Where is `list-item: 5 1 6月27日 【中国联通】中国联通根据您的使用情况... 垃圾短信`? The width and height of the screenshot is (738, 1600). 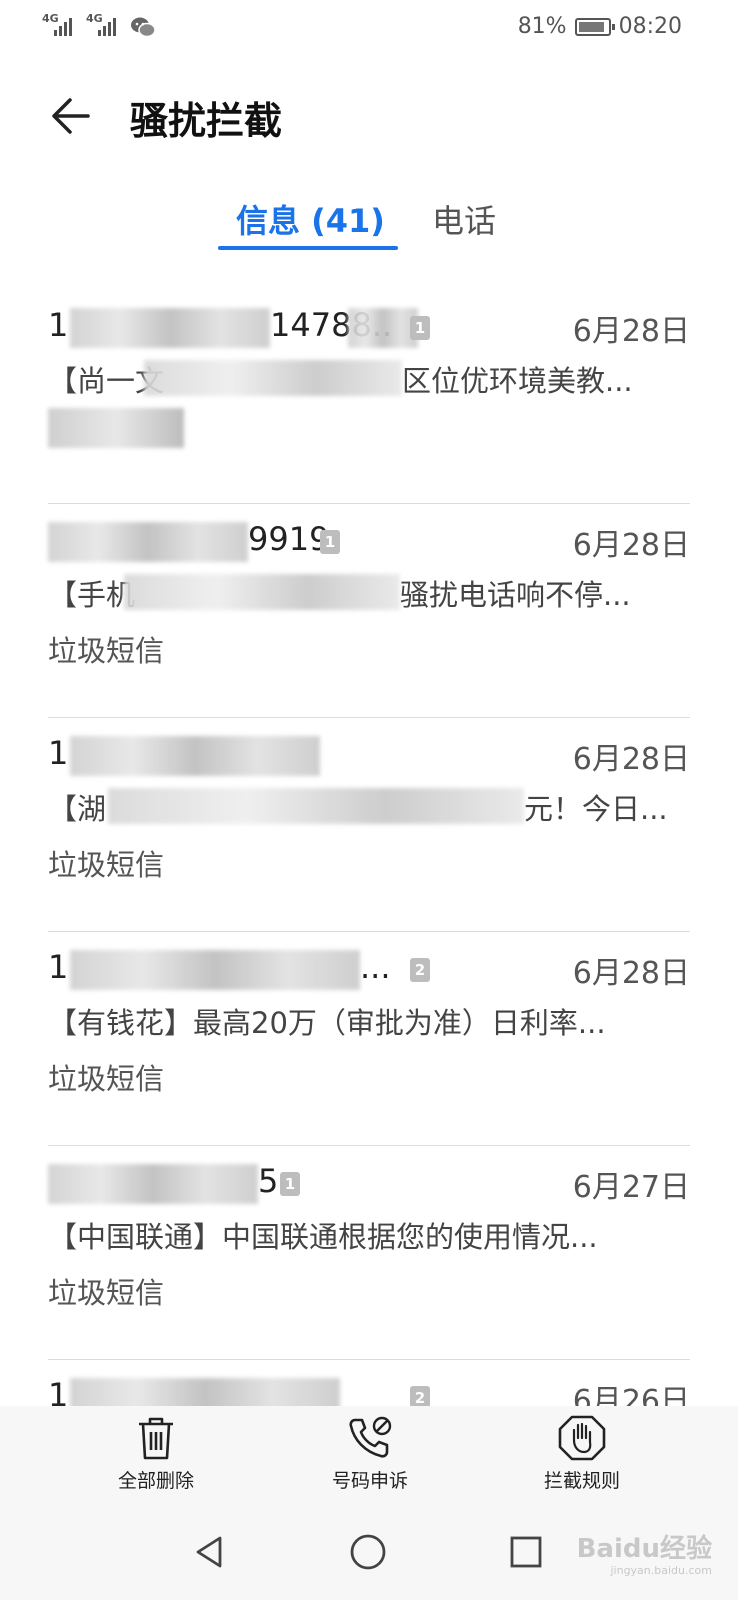
list-item: 5 1 6月27日 【中国联通】中国联通根据您的使用情况... 垃圾短信 is located at coordinates (369, 1253).